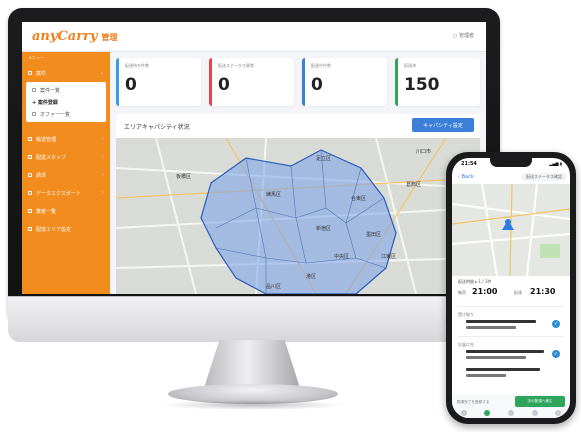 The image size is (581, 432). What do you see at coordinates (558, 413) in the screenshot?
I see `tab-settings-icon` at bounding box center [558, 413].